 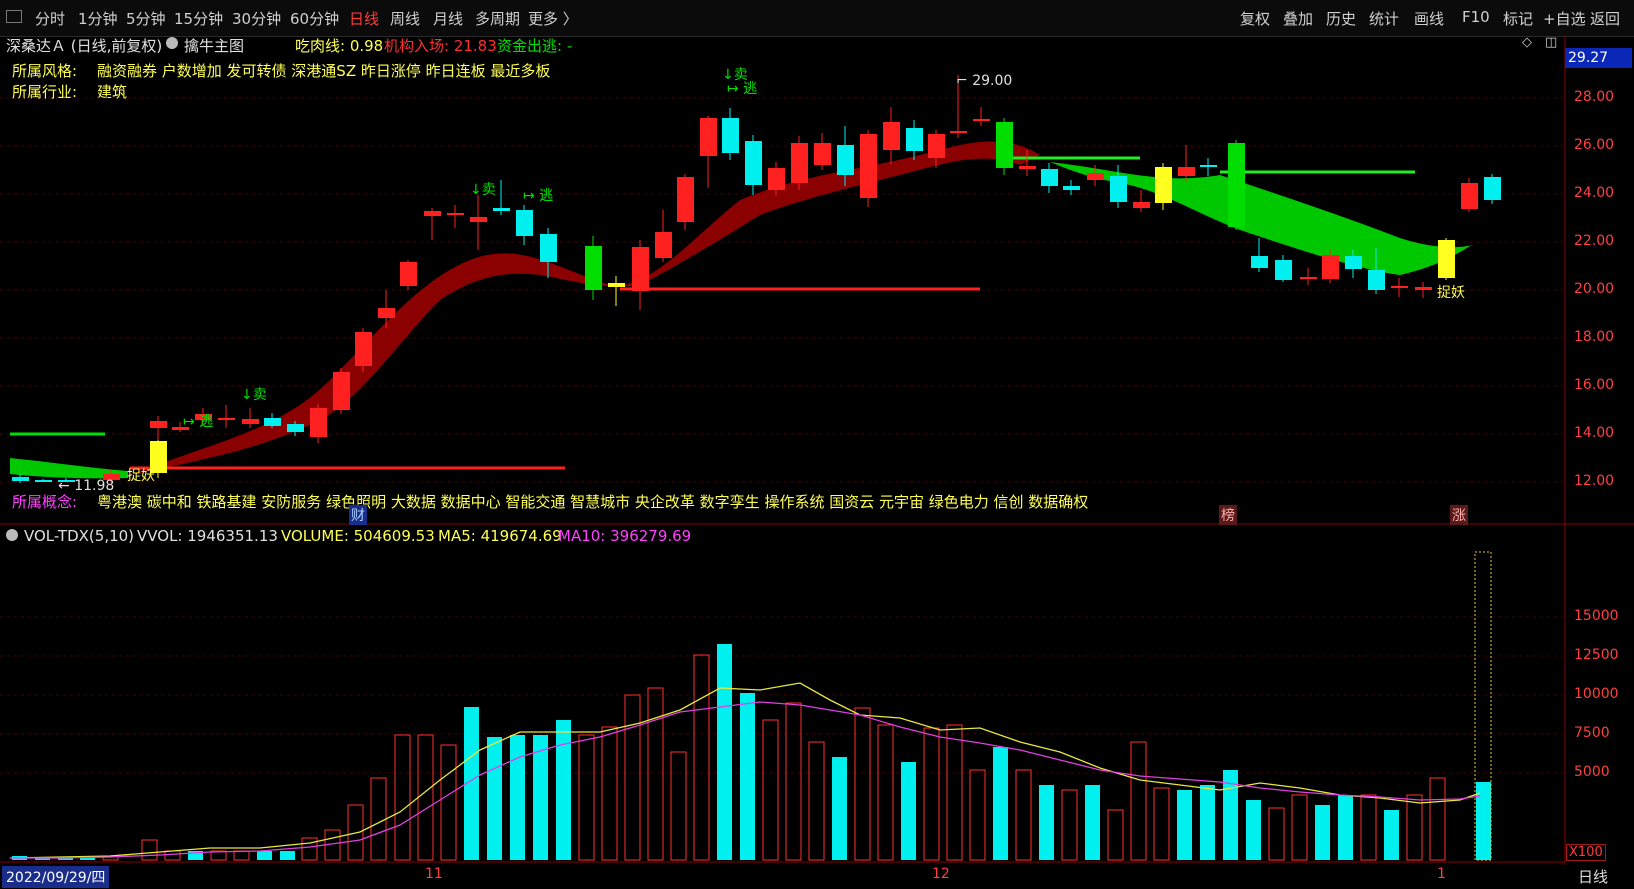 What do you see at coordinates (1598, 58) in the screenshot?
I see `current-price-tag: 29.27` at bounding box center [1598, 58].